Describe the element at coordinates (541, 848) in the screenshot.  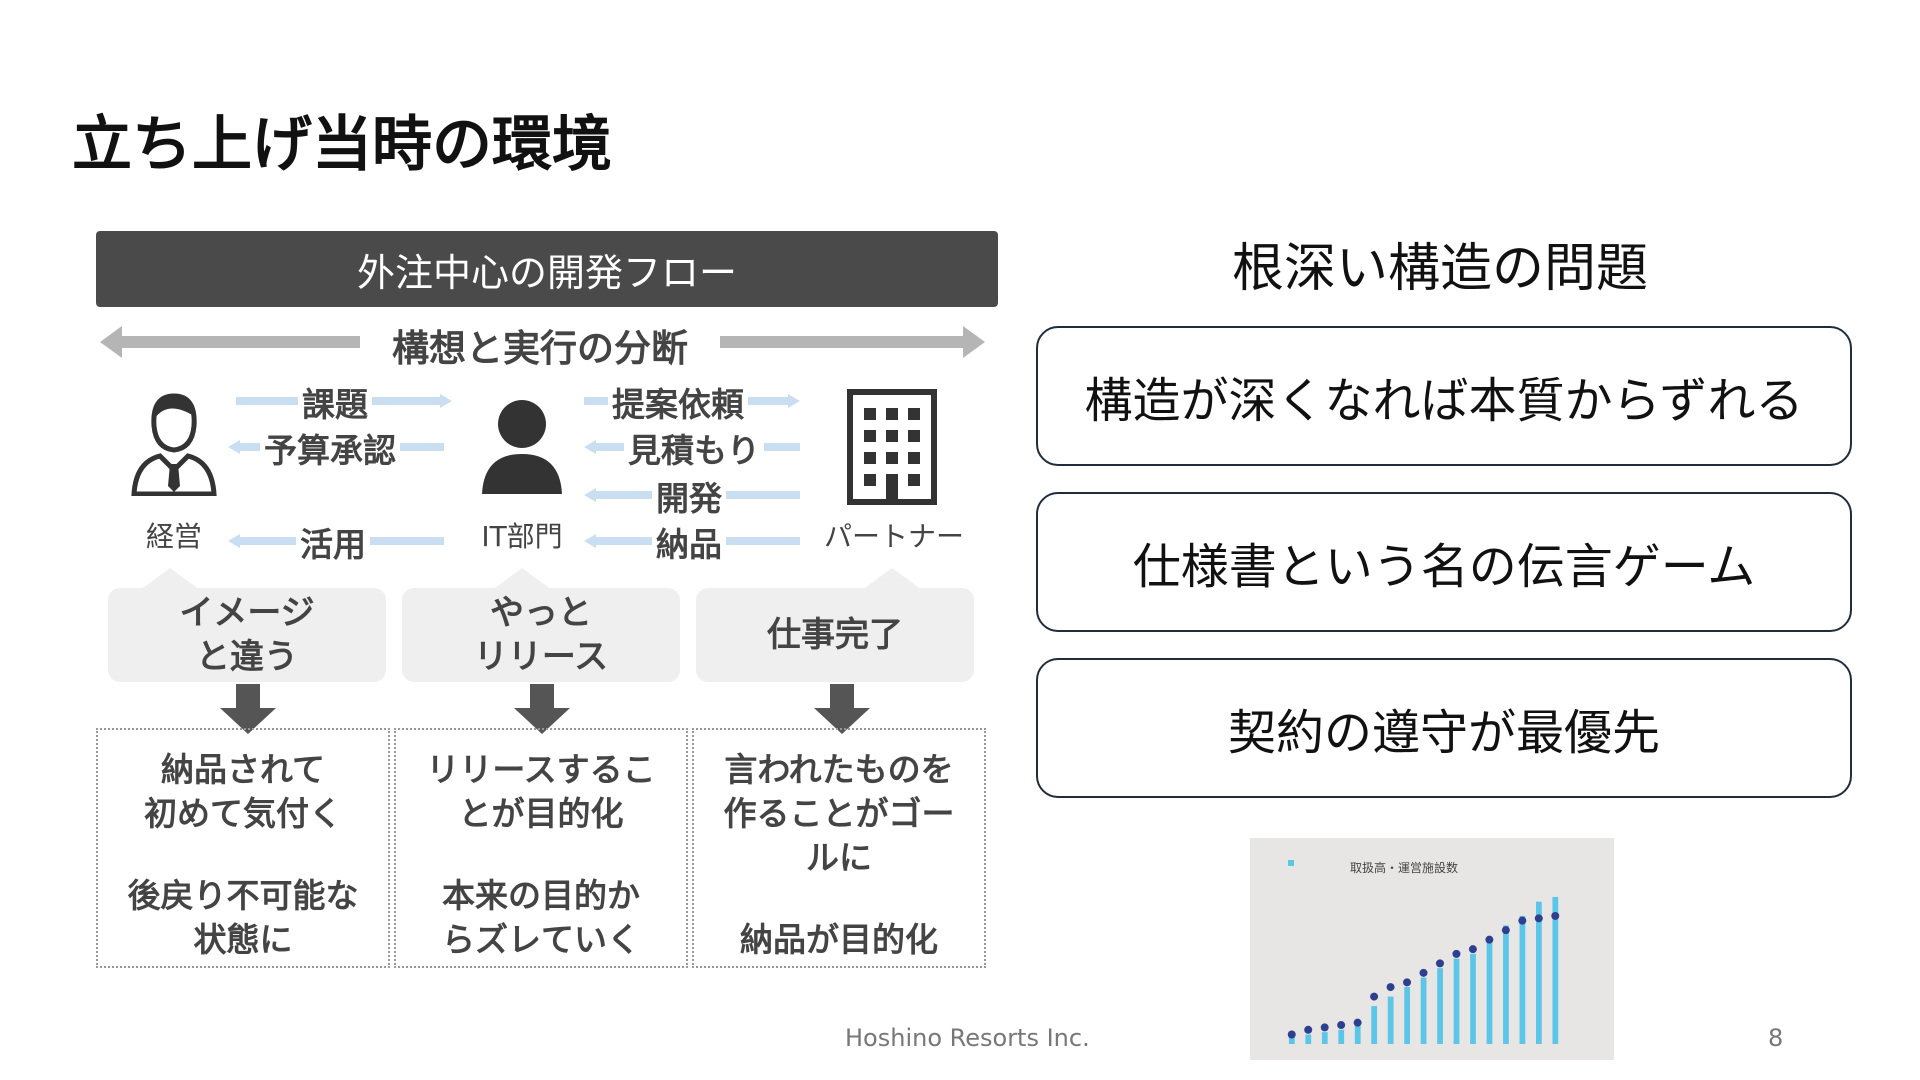
I see `result-box-it: リリースするこ とが目的化 本来の目的か らズレていく` at that location.